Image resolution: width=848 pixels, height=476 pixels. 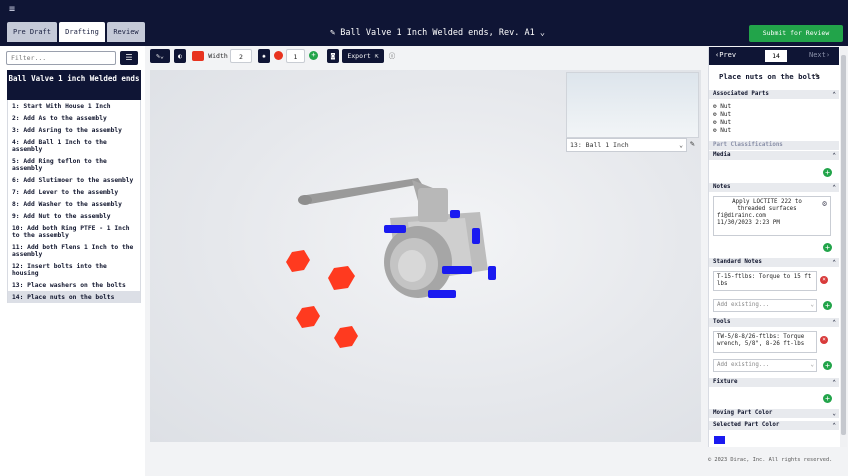 I want to click on count-input: 1, so click(x=295, y=56).